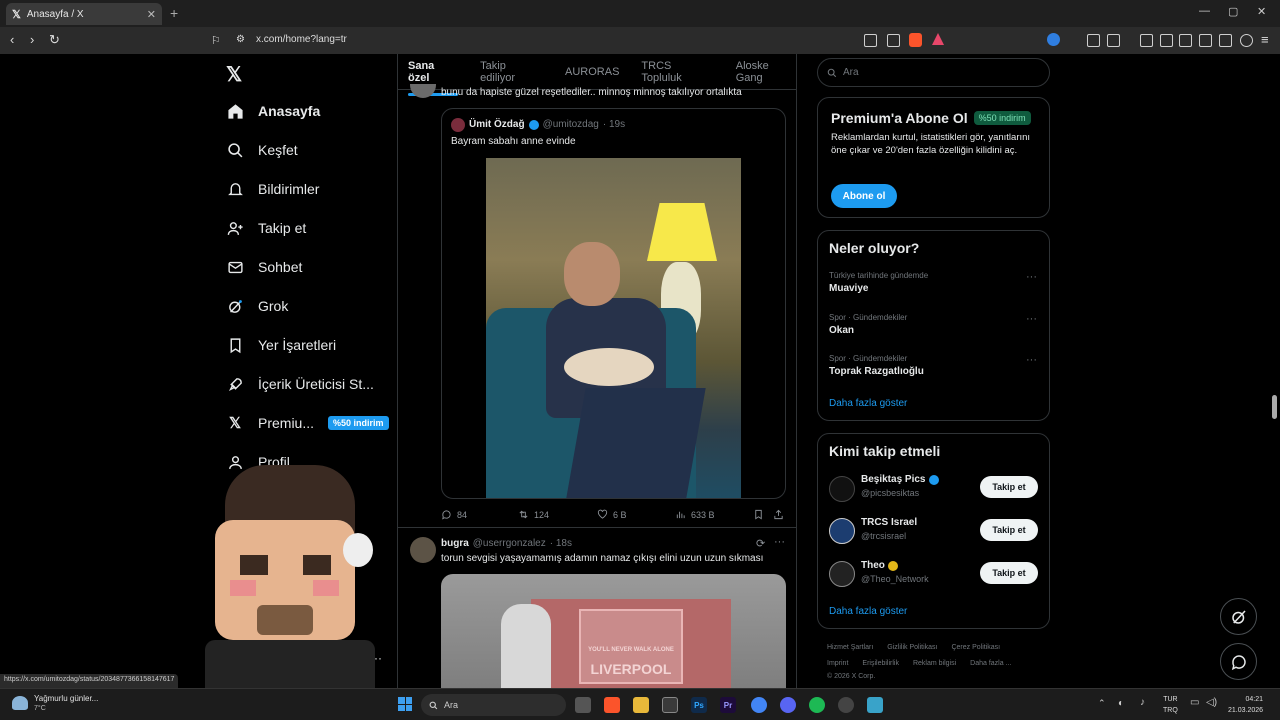  I want to click on media-icon, so click(1166, 40).